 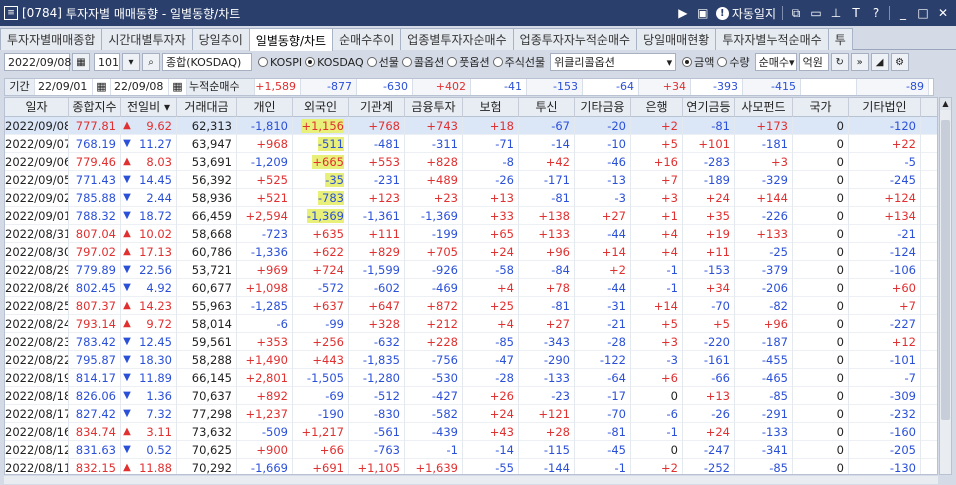 I want to click on column-header: 기타법인, so click(x=885, y=107).